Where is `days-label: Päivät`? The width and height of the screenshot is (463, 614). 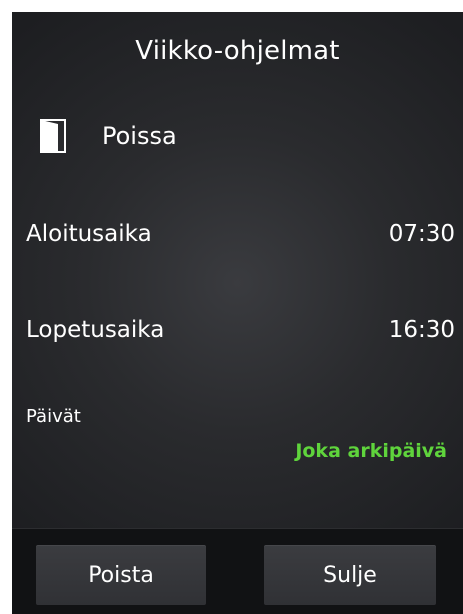 days-label: Päivät is located at coordinates (53, 416).